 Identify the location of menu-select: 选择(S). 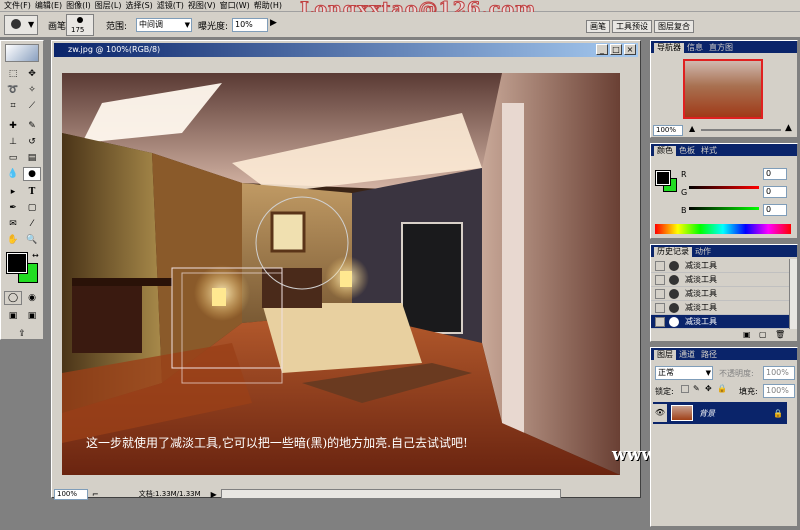
(138, 6).